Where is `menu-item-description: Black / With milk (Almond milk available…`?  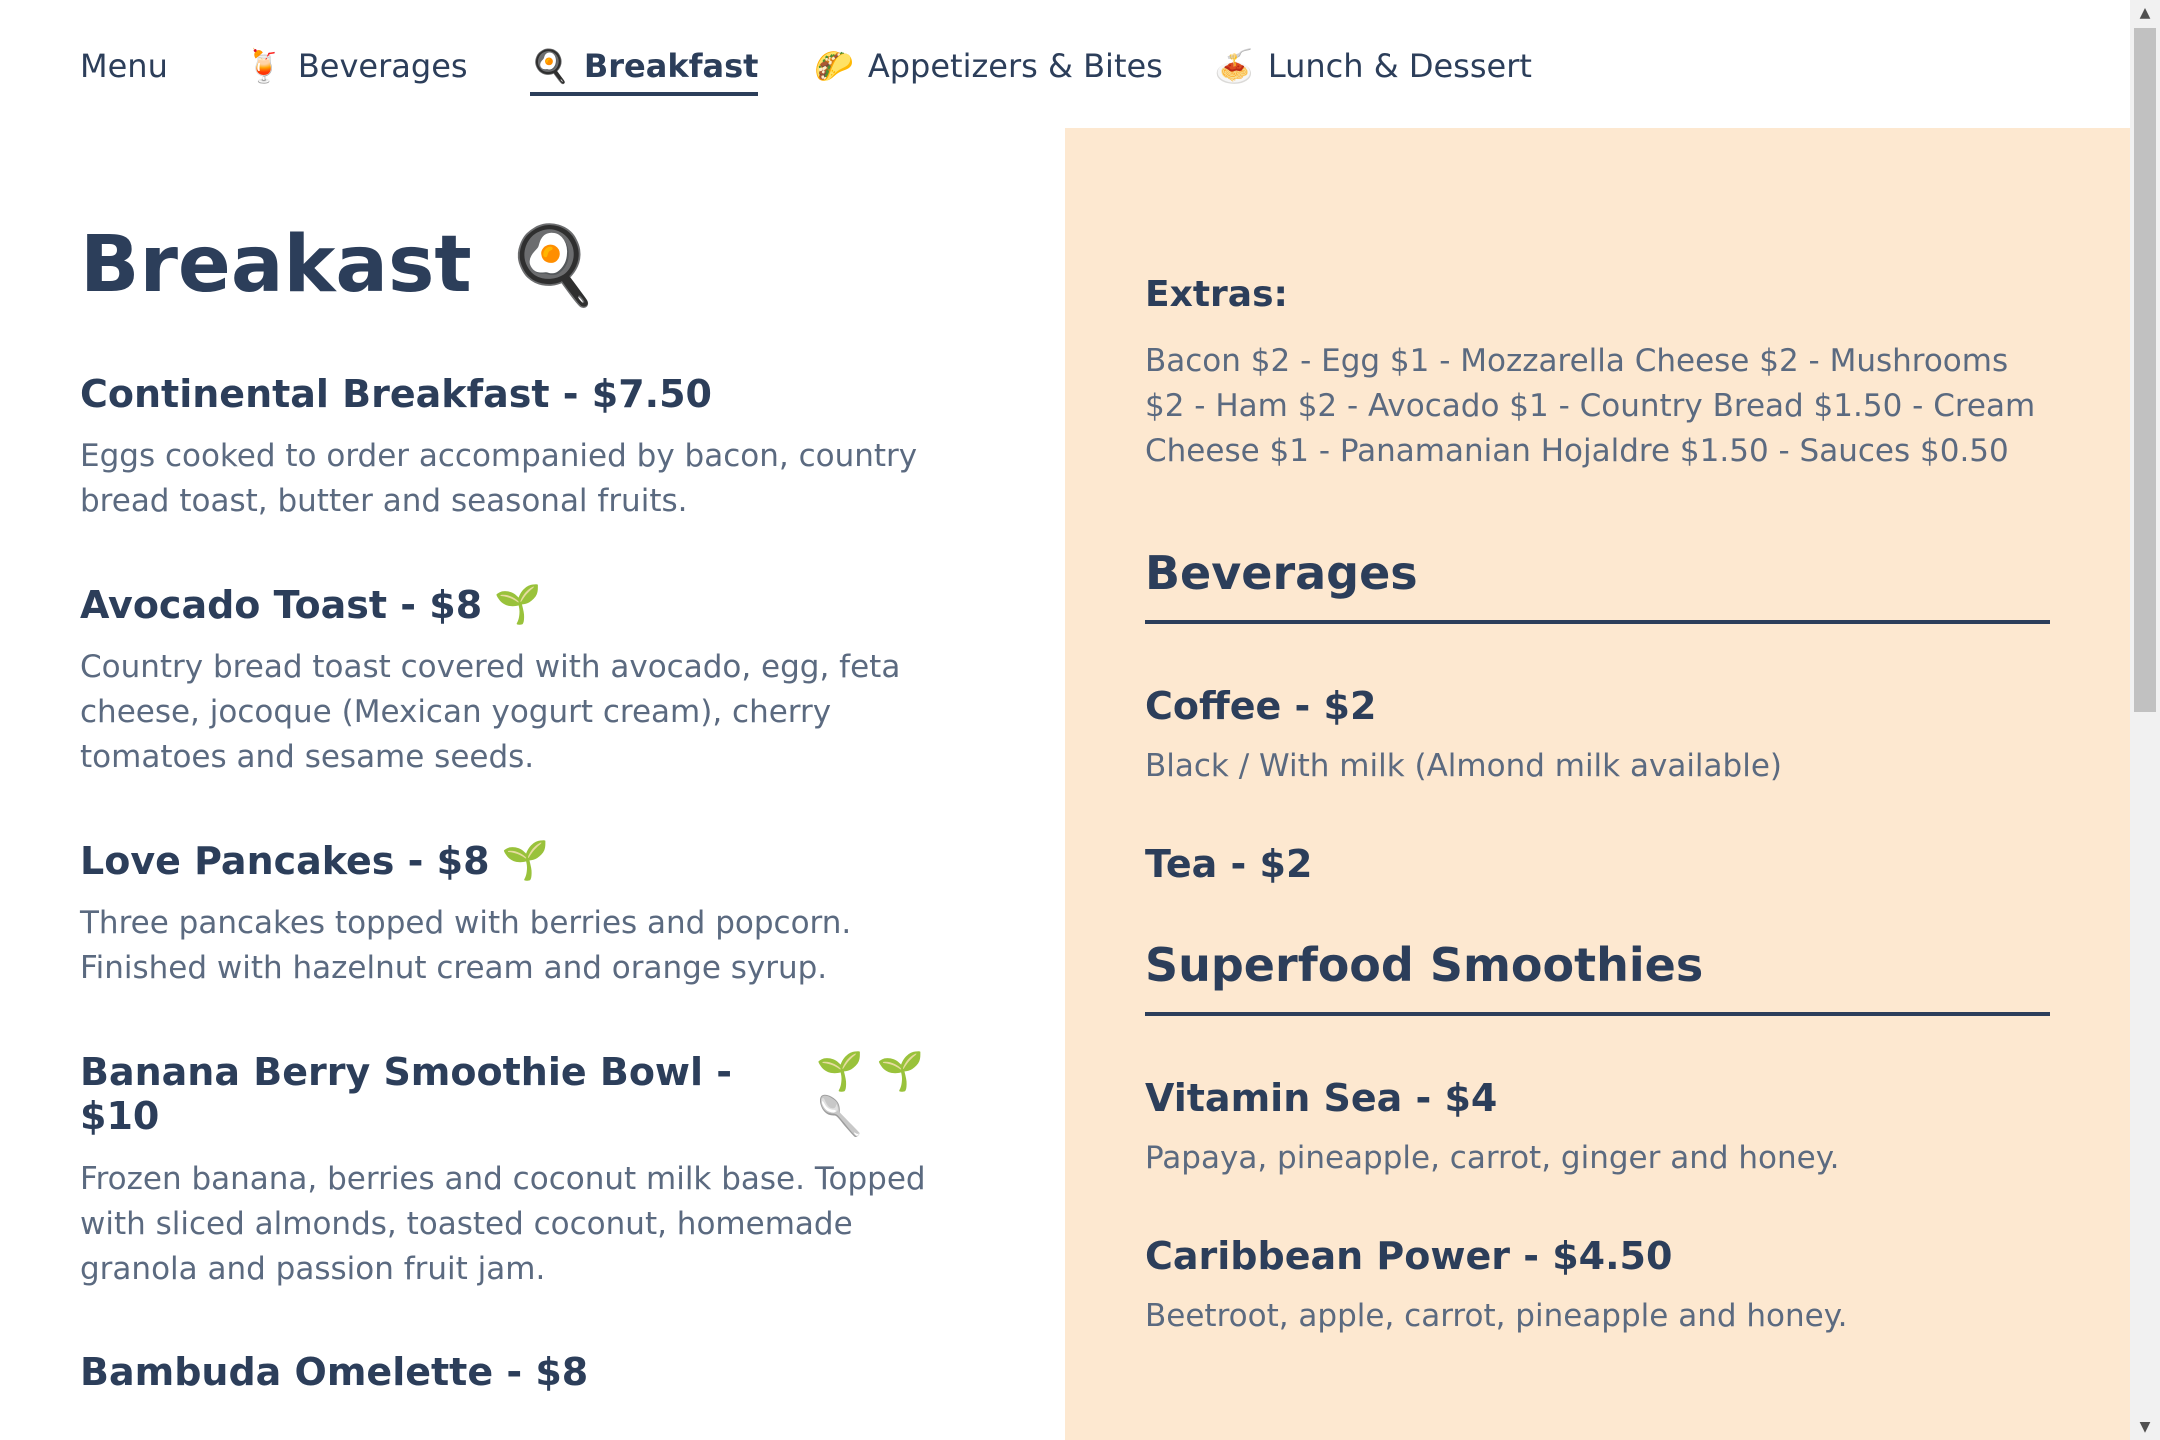
menu-item-description: Black / With milk (Almond milk available… is located at coordinates (1463, 766).